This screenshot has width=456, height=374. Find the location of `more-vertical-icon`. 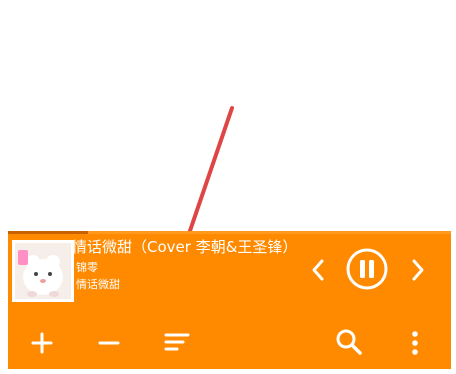

more-vertical-icon is located at coordinates (415, 343).